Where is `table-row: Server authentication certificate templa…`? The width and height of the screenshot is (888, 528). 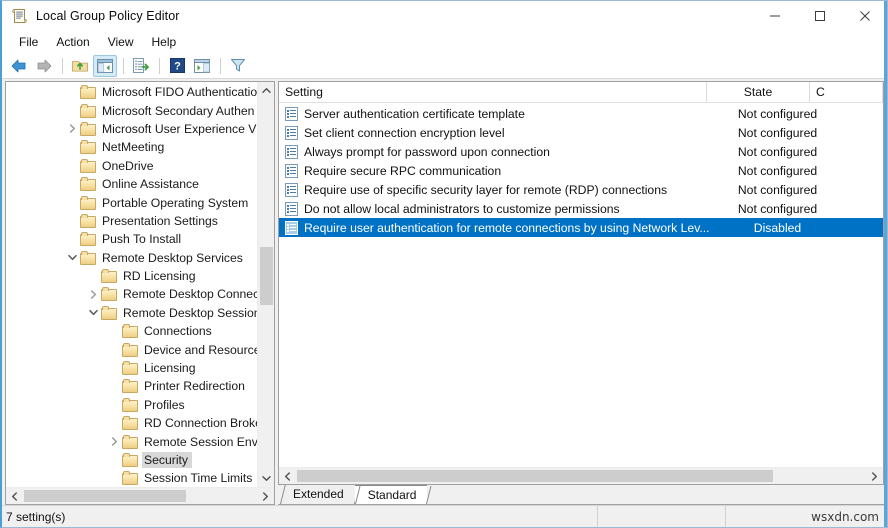
table-row: Server authentication certificate templa… is located at coordinates (581, 113).